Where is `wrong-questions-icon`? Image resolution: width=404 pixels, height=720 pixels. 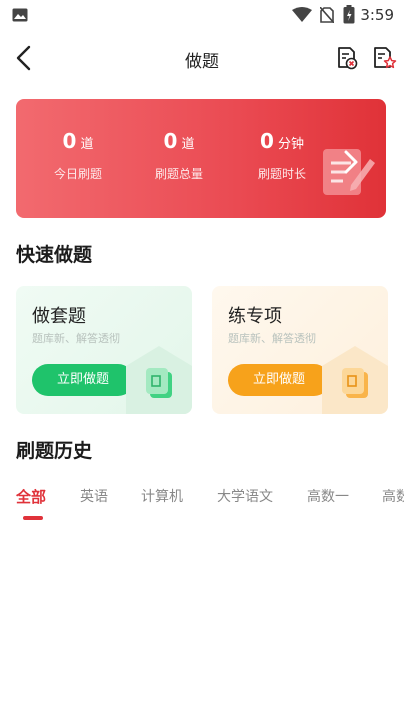 wrong-questions-icon is located at coordinates (347, 58).